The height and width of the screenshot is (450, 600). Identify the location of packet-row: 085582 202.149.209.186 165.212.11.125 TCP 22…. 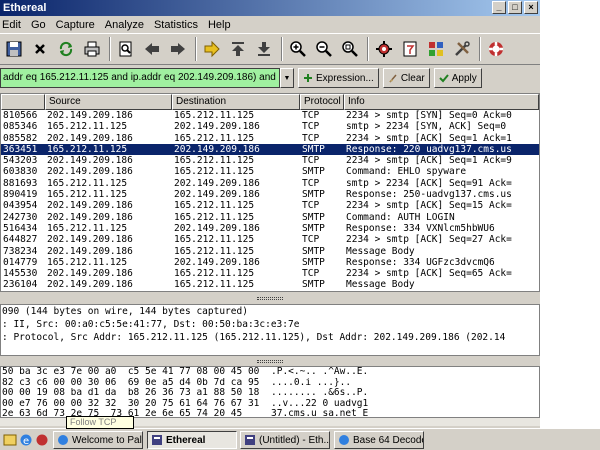
(270, 138).